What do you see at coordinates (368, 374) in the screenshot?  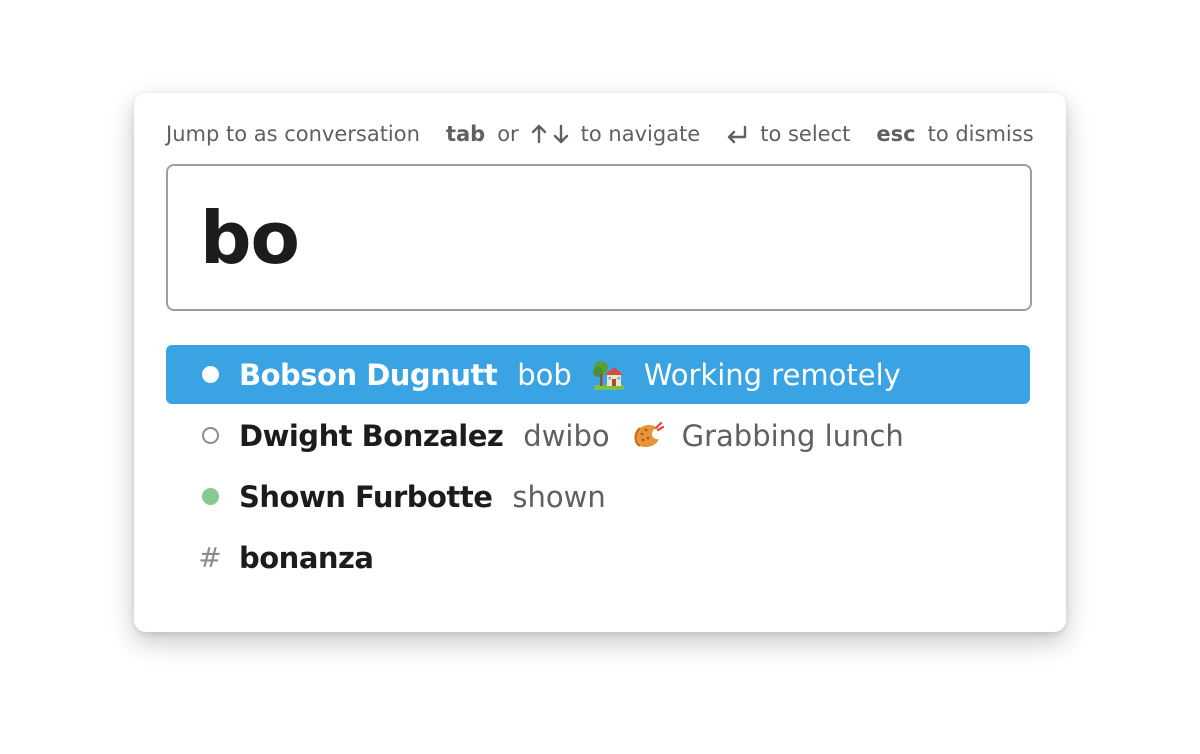 I see `result-name: Bobson Dugnutt` at bounding box center [368, 374].